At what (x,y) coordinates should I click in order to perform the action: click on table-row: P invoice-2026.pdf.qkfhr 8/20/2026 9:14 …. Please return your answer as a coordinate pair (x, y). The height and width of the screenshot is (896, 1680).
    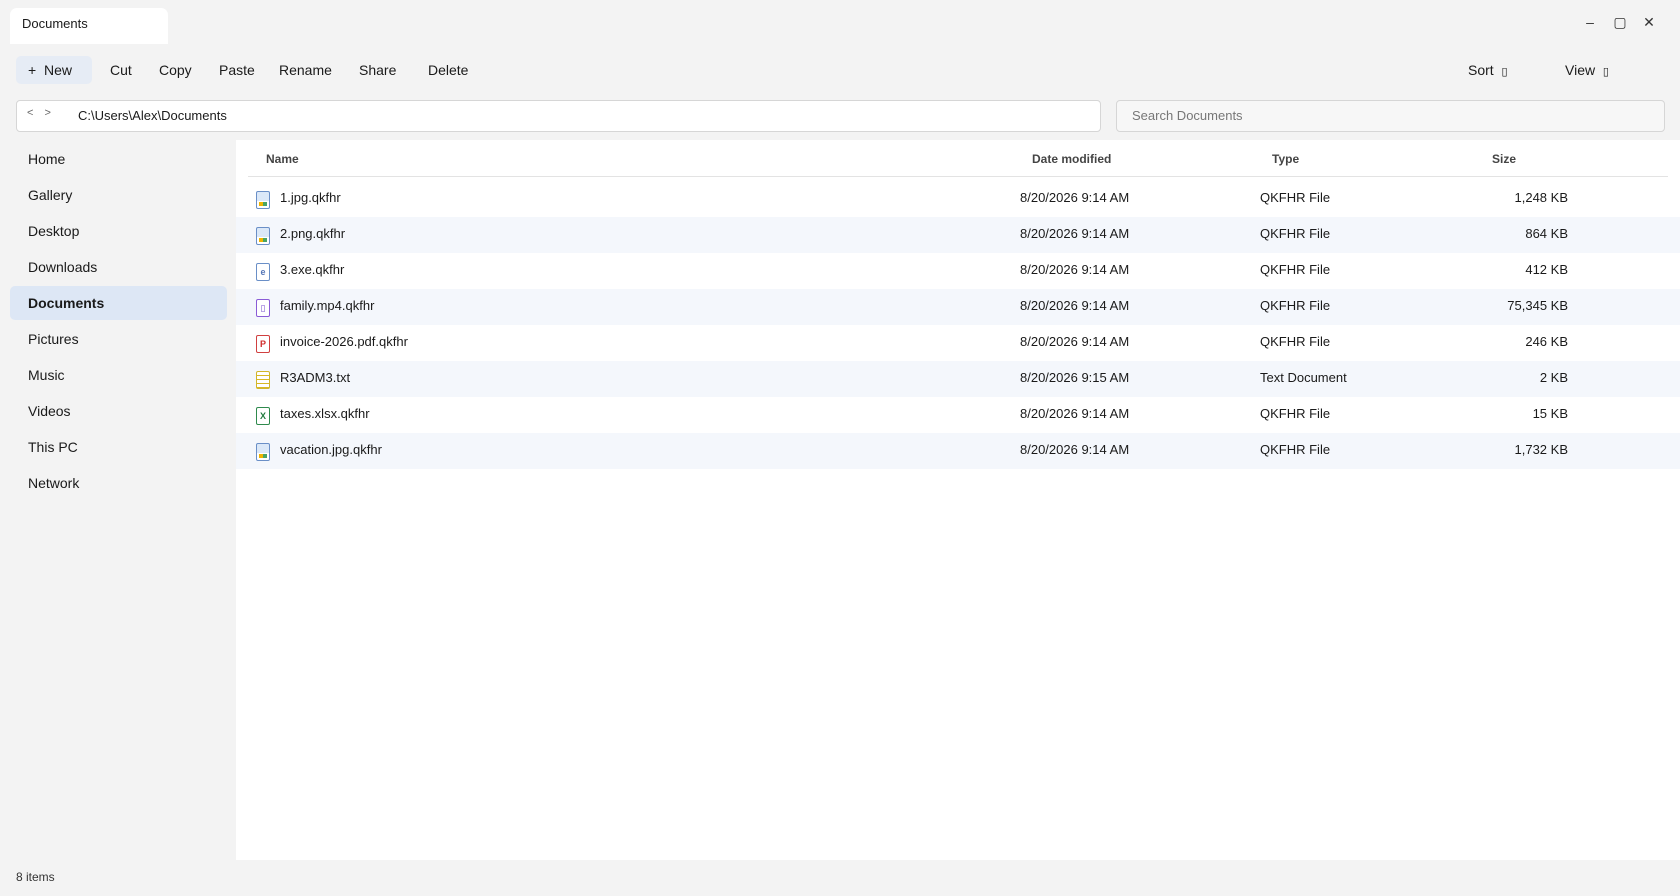
    Looking at the image, I should click on (958, 343).